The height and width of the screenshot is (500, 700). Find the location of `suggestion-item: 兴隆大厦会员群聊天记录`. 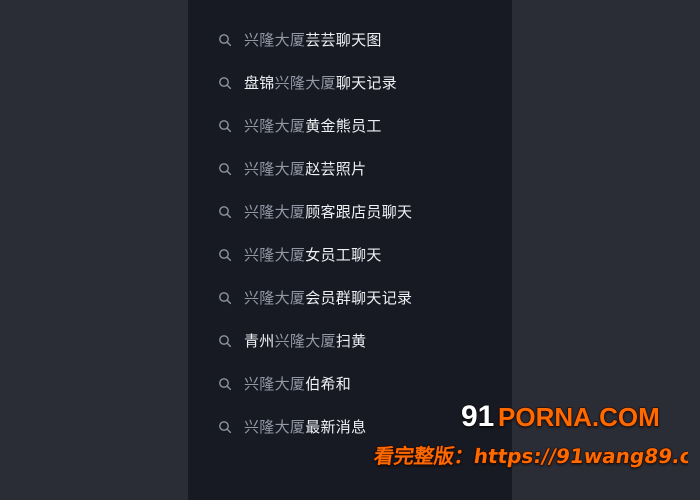

suggestion-item: 兴隆大厦会员群聊天记录 is located at coordinates (360, 297).